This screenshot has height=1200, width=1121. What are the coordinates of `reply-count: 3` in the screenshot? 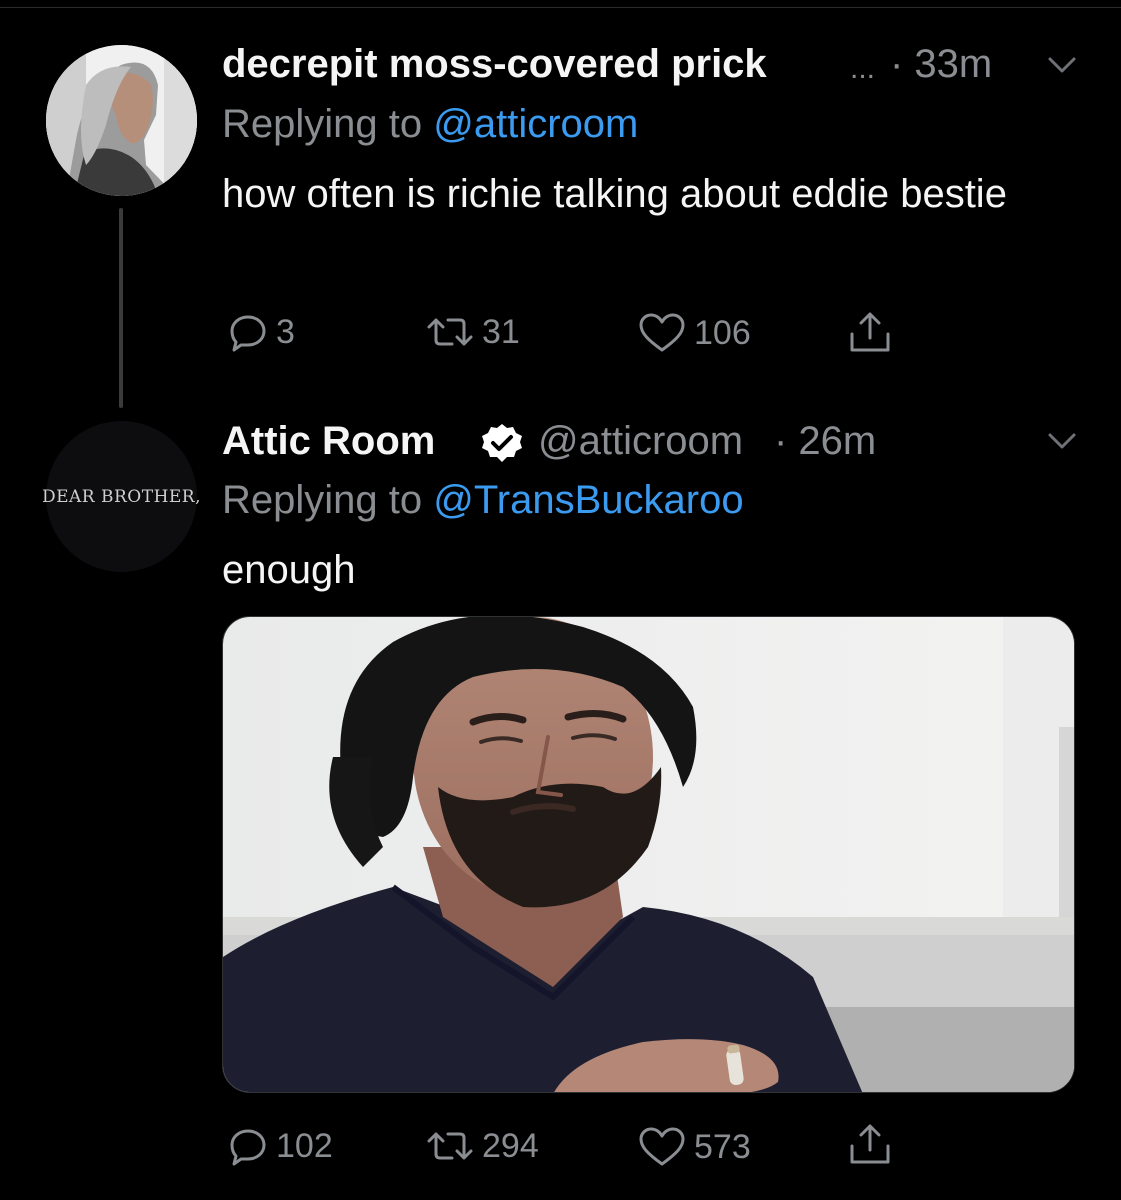 It's located at (285, 331).